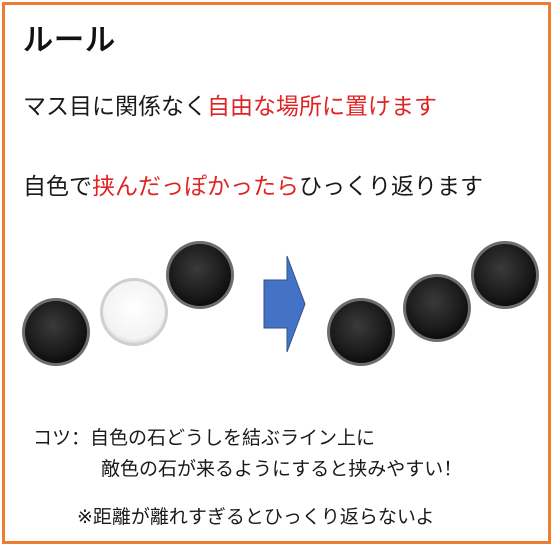 Image resolution: width=553 pixels, height=546 pixels. I want to click on stone-before-2-white, so click(134, 312).